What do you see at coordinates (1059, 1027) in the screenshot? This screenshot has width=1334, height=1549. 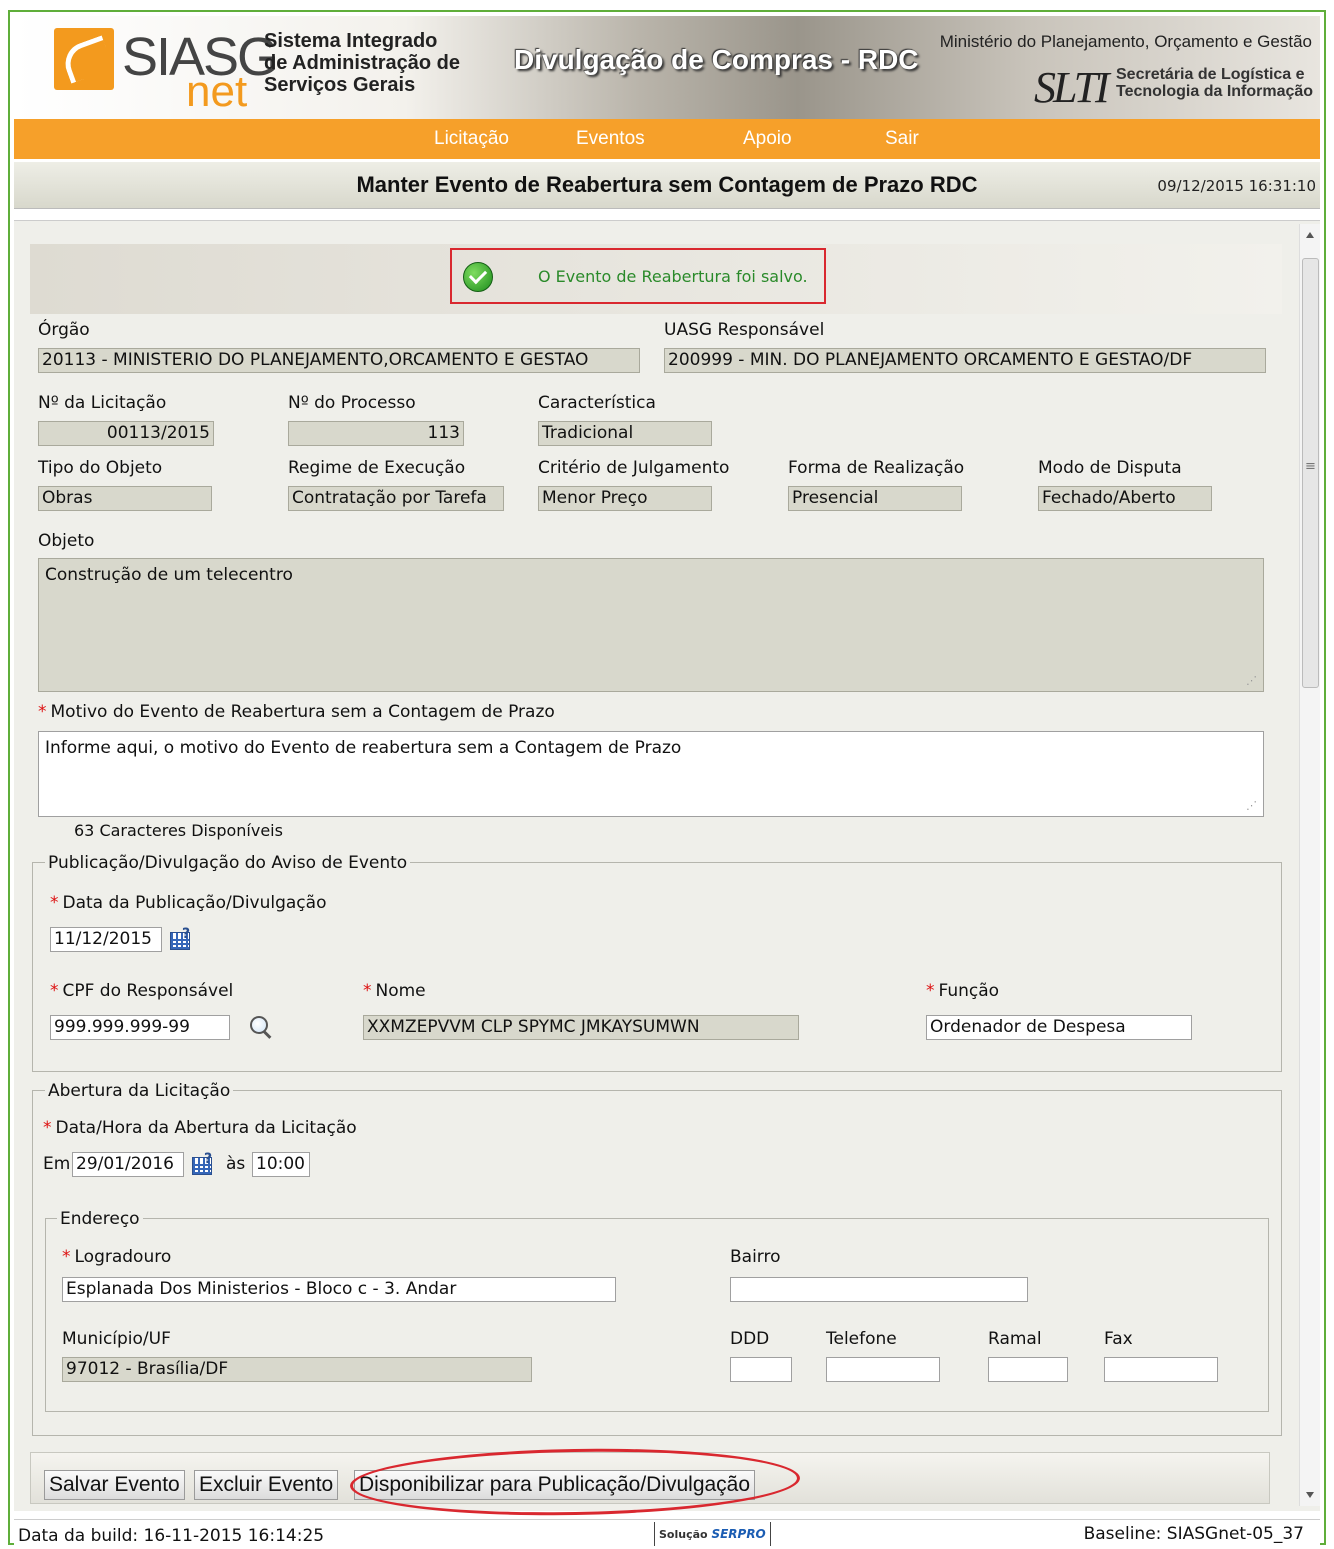 I see `funcao-input: Ordenador de Despesa` at bounding box center [1059, 1027].